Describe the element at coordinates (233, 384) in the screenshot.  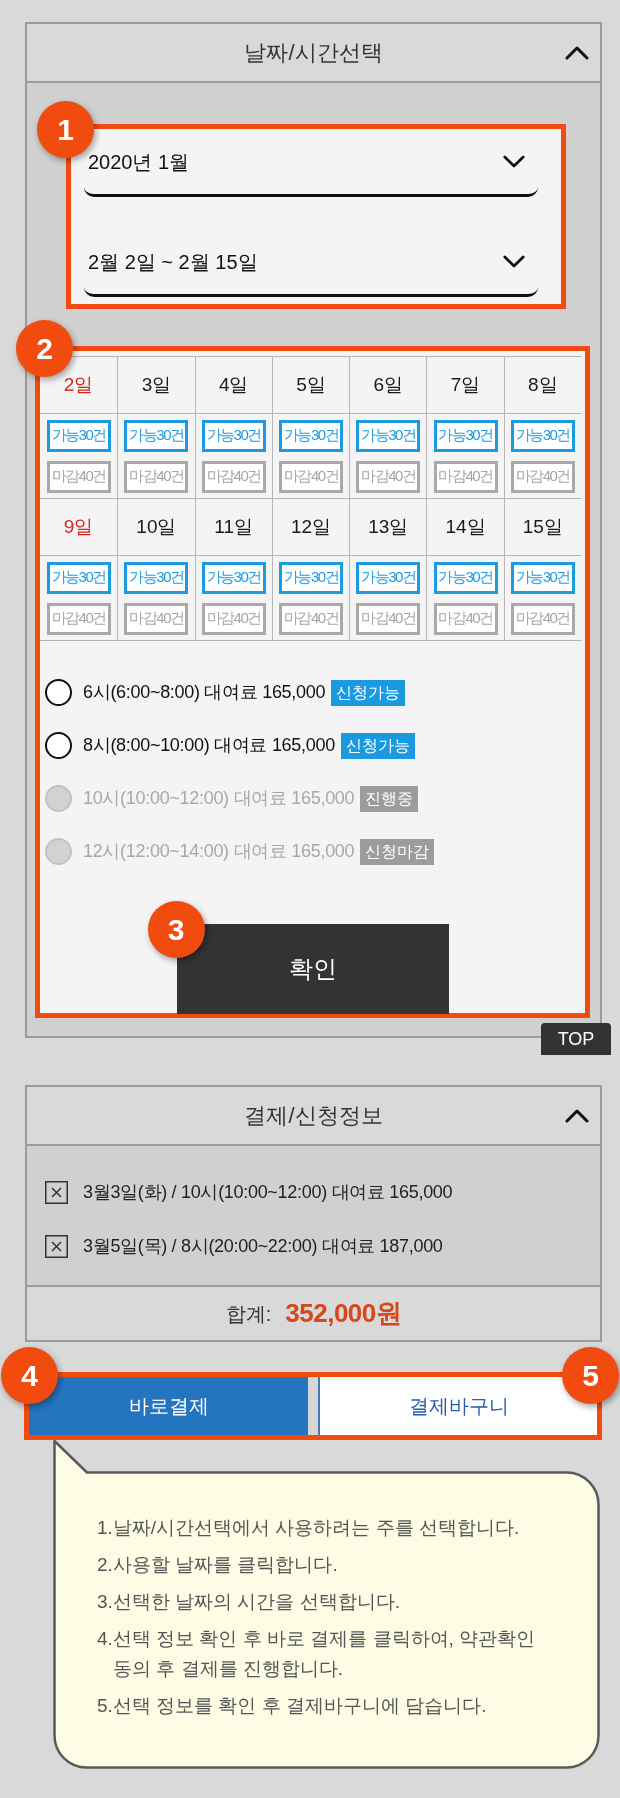
I see `day-label: 4일` at that location.